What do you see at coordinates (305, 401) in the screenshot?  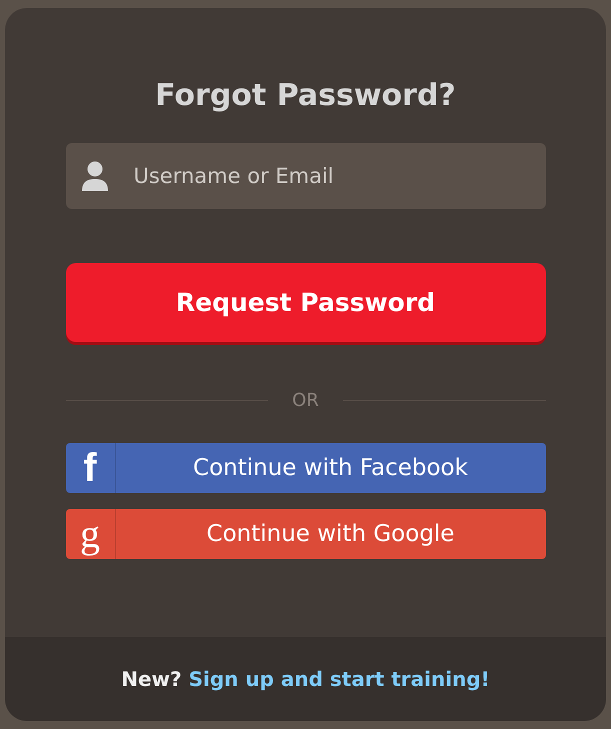 I see `or-divider-label: OR` at bounding box center [305, 401].